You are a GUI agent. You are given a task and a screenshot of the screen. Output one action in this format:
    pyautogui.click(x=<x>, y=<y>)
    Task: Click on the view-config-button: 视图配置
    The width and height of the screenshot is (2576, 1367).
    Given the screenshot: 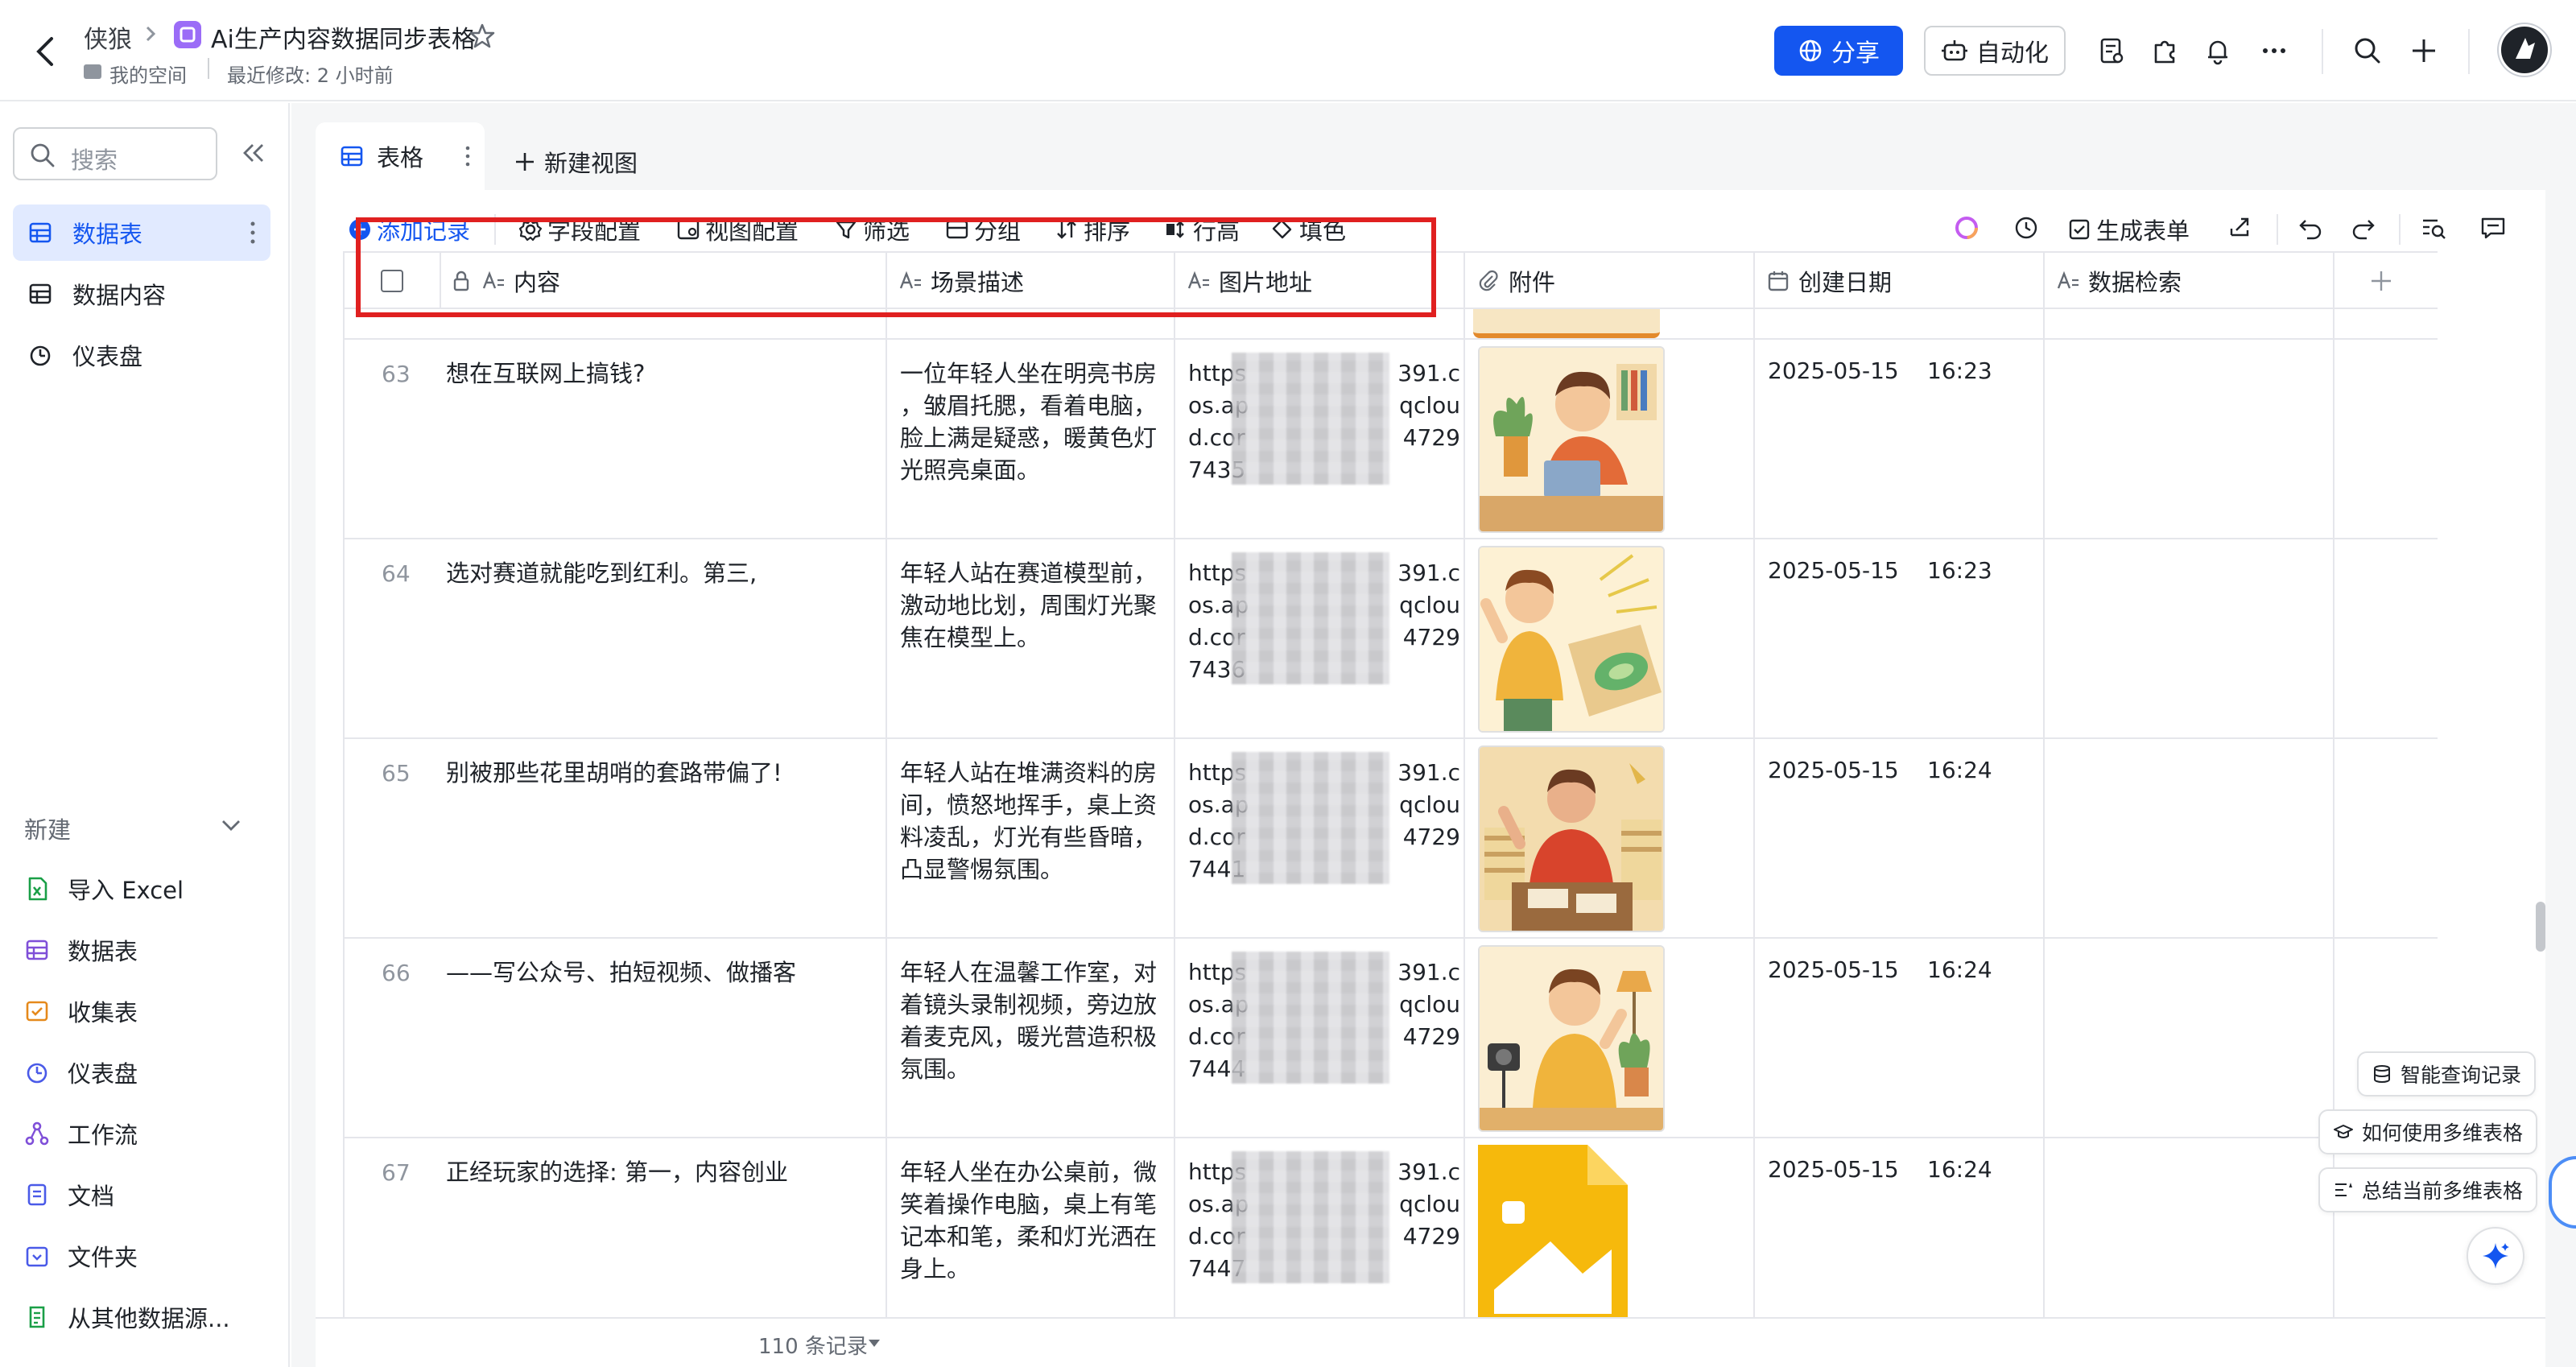 What is the action you would take?
    pyautogui.click(x=737, y=229)
    